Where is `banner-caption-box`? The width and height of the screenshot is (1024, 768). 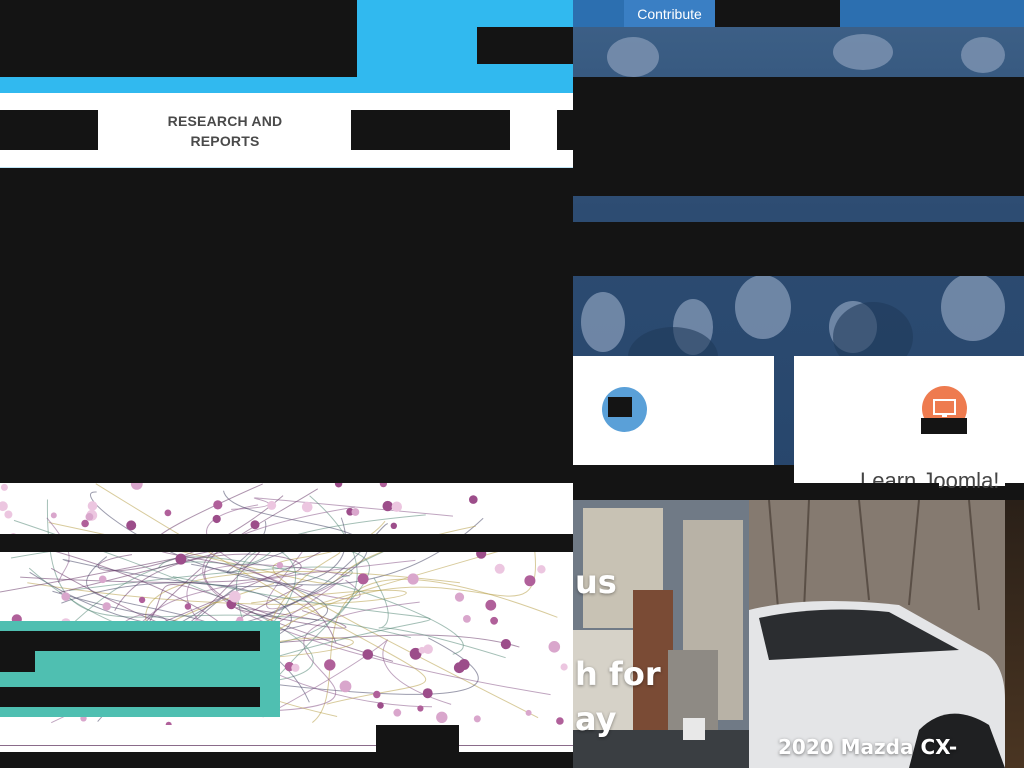
banner-caption-box is located at coordinates (140, 669).